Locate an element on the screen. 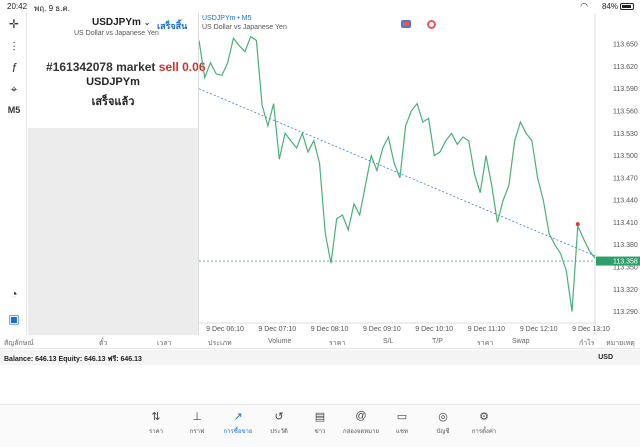 This screenshot has height=447, width=640. left-toolbar: ✛ ⫶ f ⌖ M5 ◔ ▣ is located at coordinates (13, 174).